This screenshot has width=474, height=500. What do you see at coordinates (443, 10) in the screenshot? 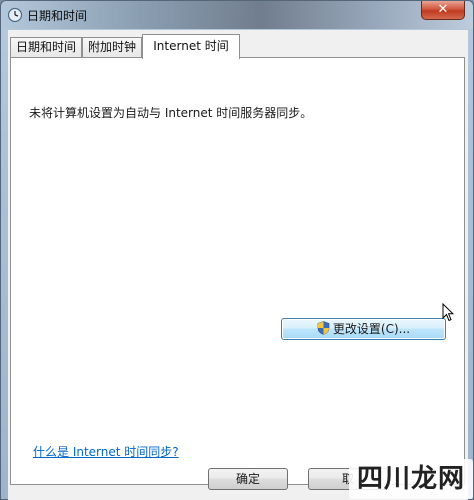
I see `close-button: ✕` at bounding box center [443, 10].